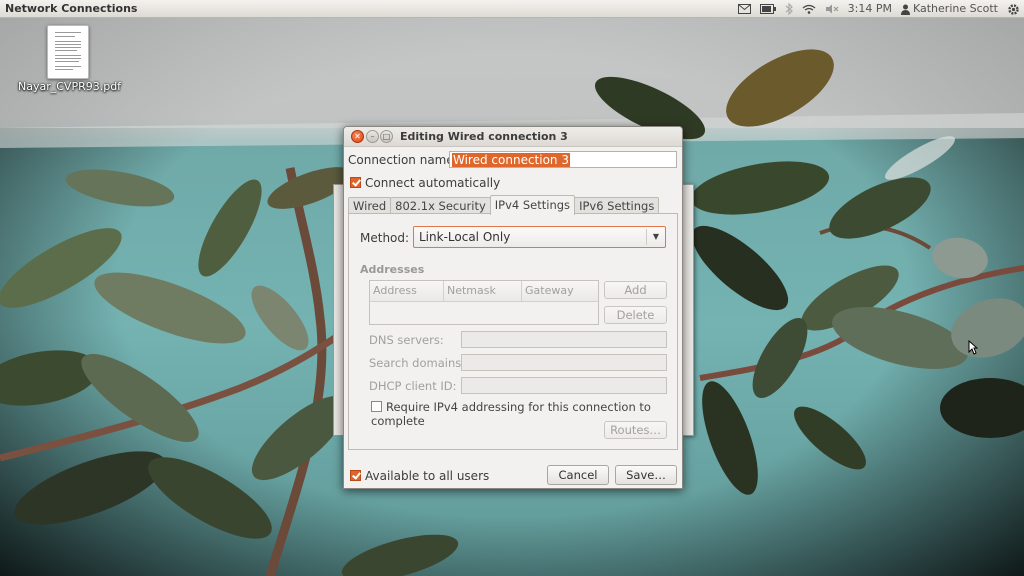  Describe the element at coordinates (376, 406) in the screenshot. I see `require-ipv4-checkbox` at that location.